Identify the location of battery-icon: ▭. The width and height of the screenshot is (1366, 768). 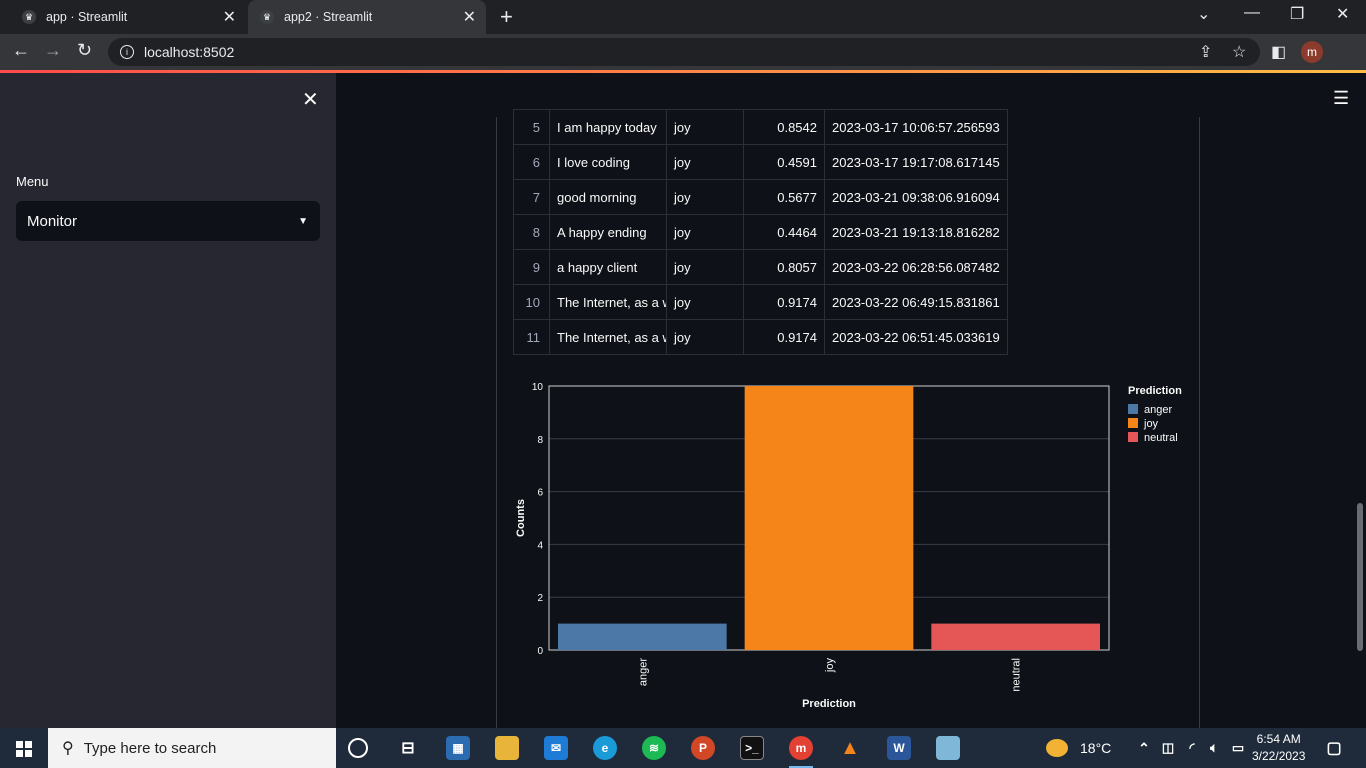
(1238, 748).